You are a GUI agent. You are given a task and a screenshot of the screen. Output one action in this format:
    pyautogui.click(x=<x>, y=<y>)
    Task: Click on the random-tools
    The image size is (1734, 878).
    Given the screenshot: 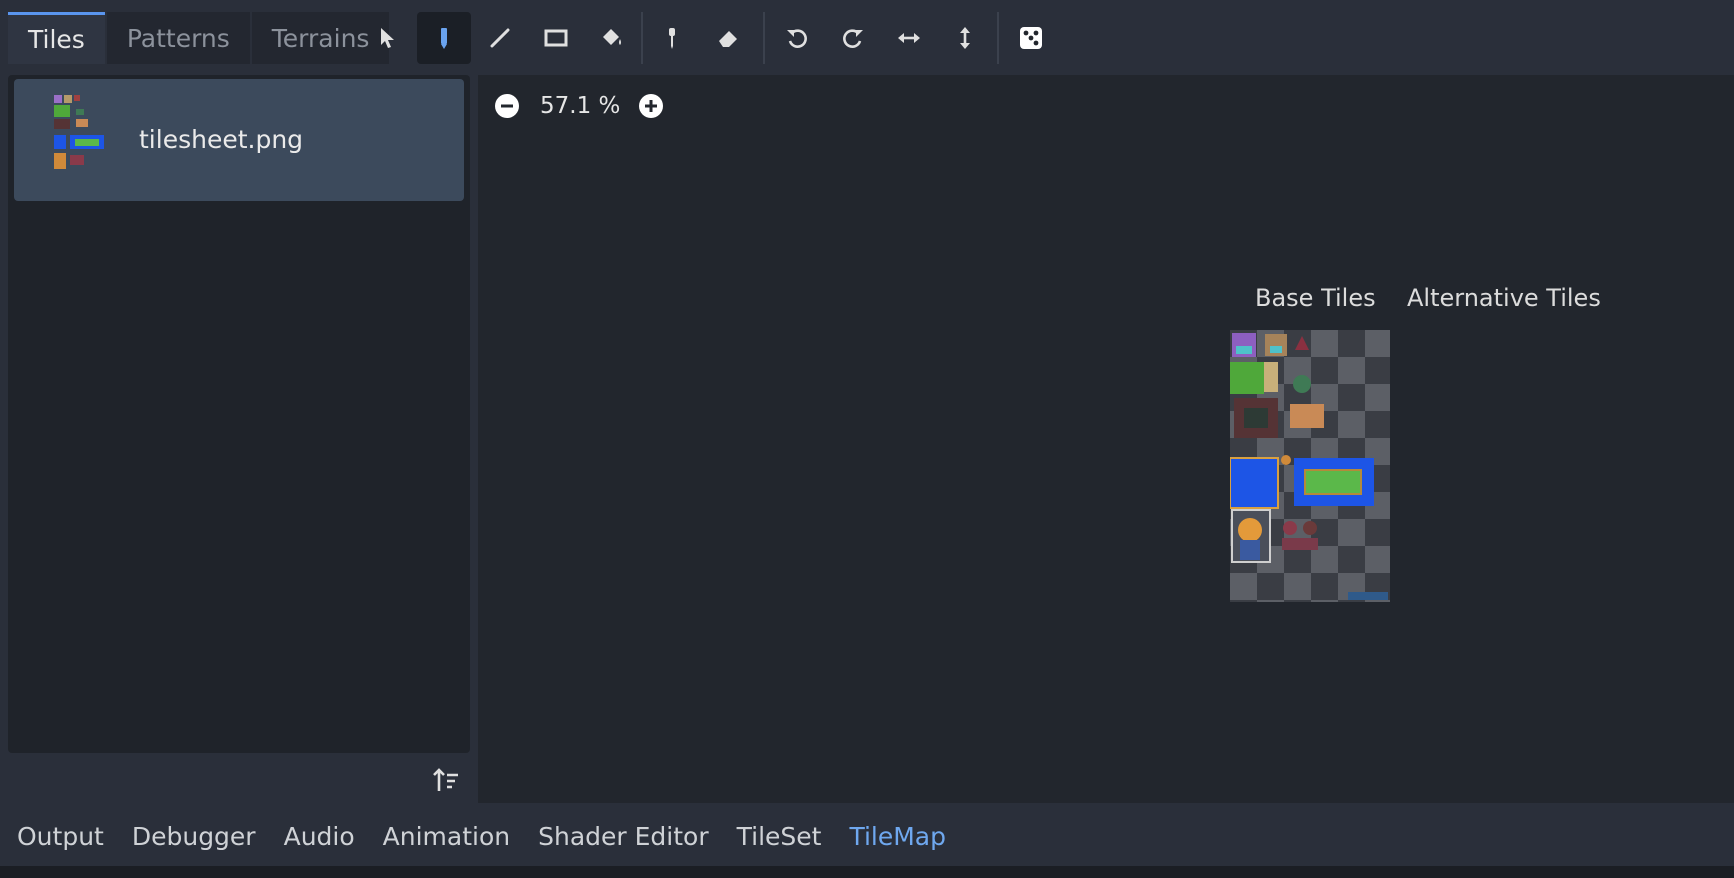 What is the action you would take?
    pyautogui.click(x=1032, y=38)
    